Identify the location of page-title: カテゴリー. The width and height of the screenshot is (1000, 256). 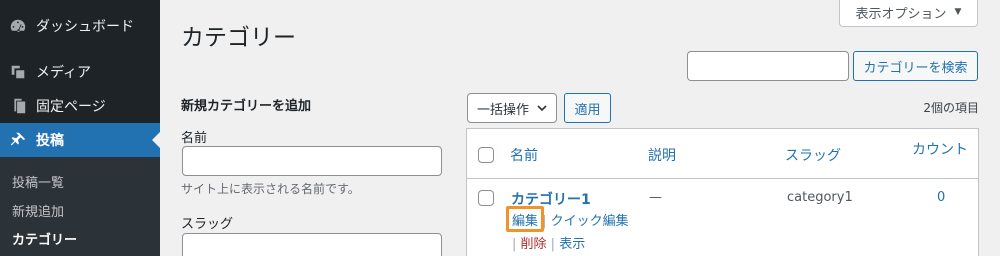
(238, 38).